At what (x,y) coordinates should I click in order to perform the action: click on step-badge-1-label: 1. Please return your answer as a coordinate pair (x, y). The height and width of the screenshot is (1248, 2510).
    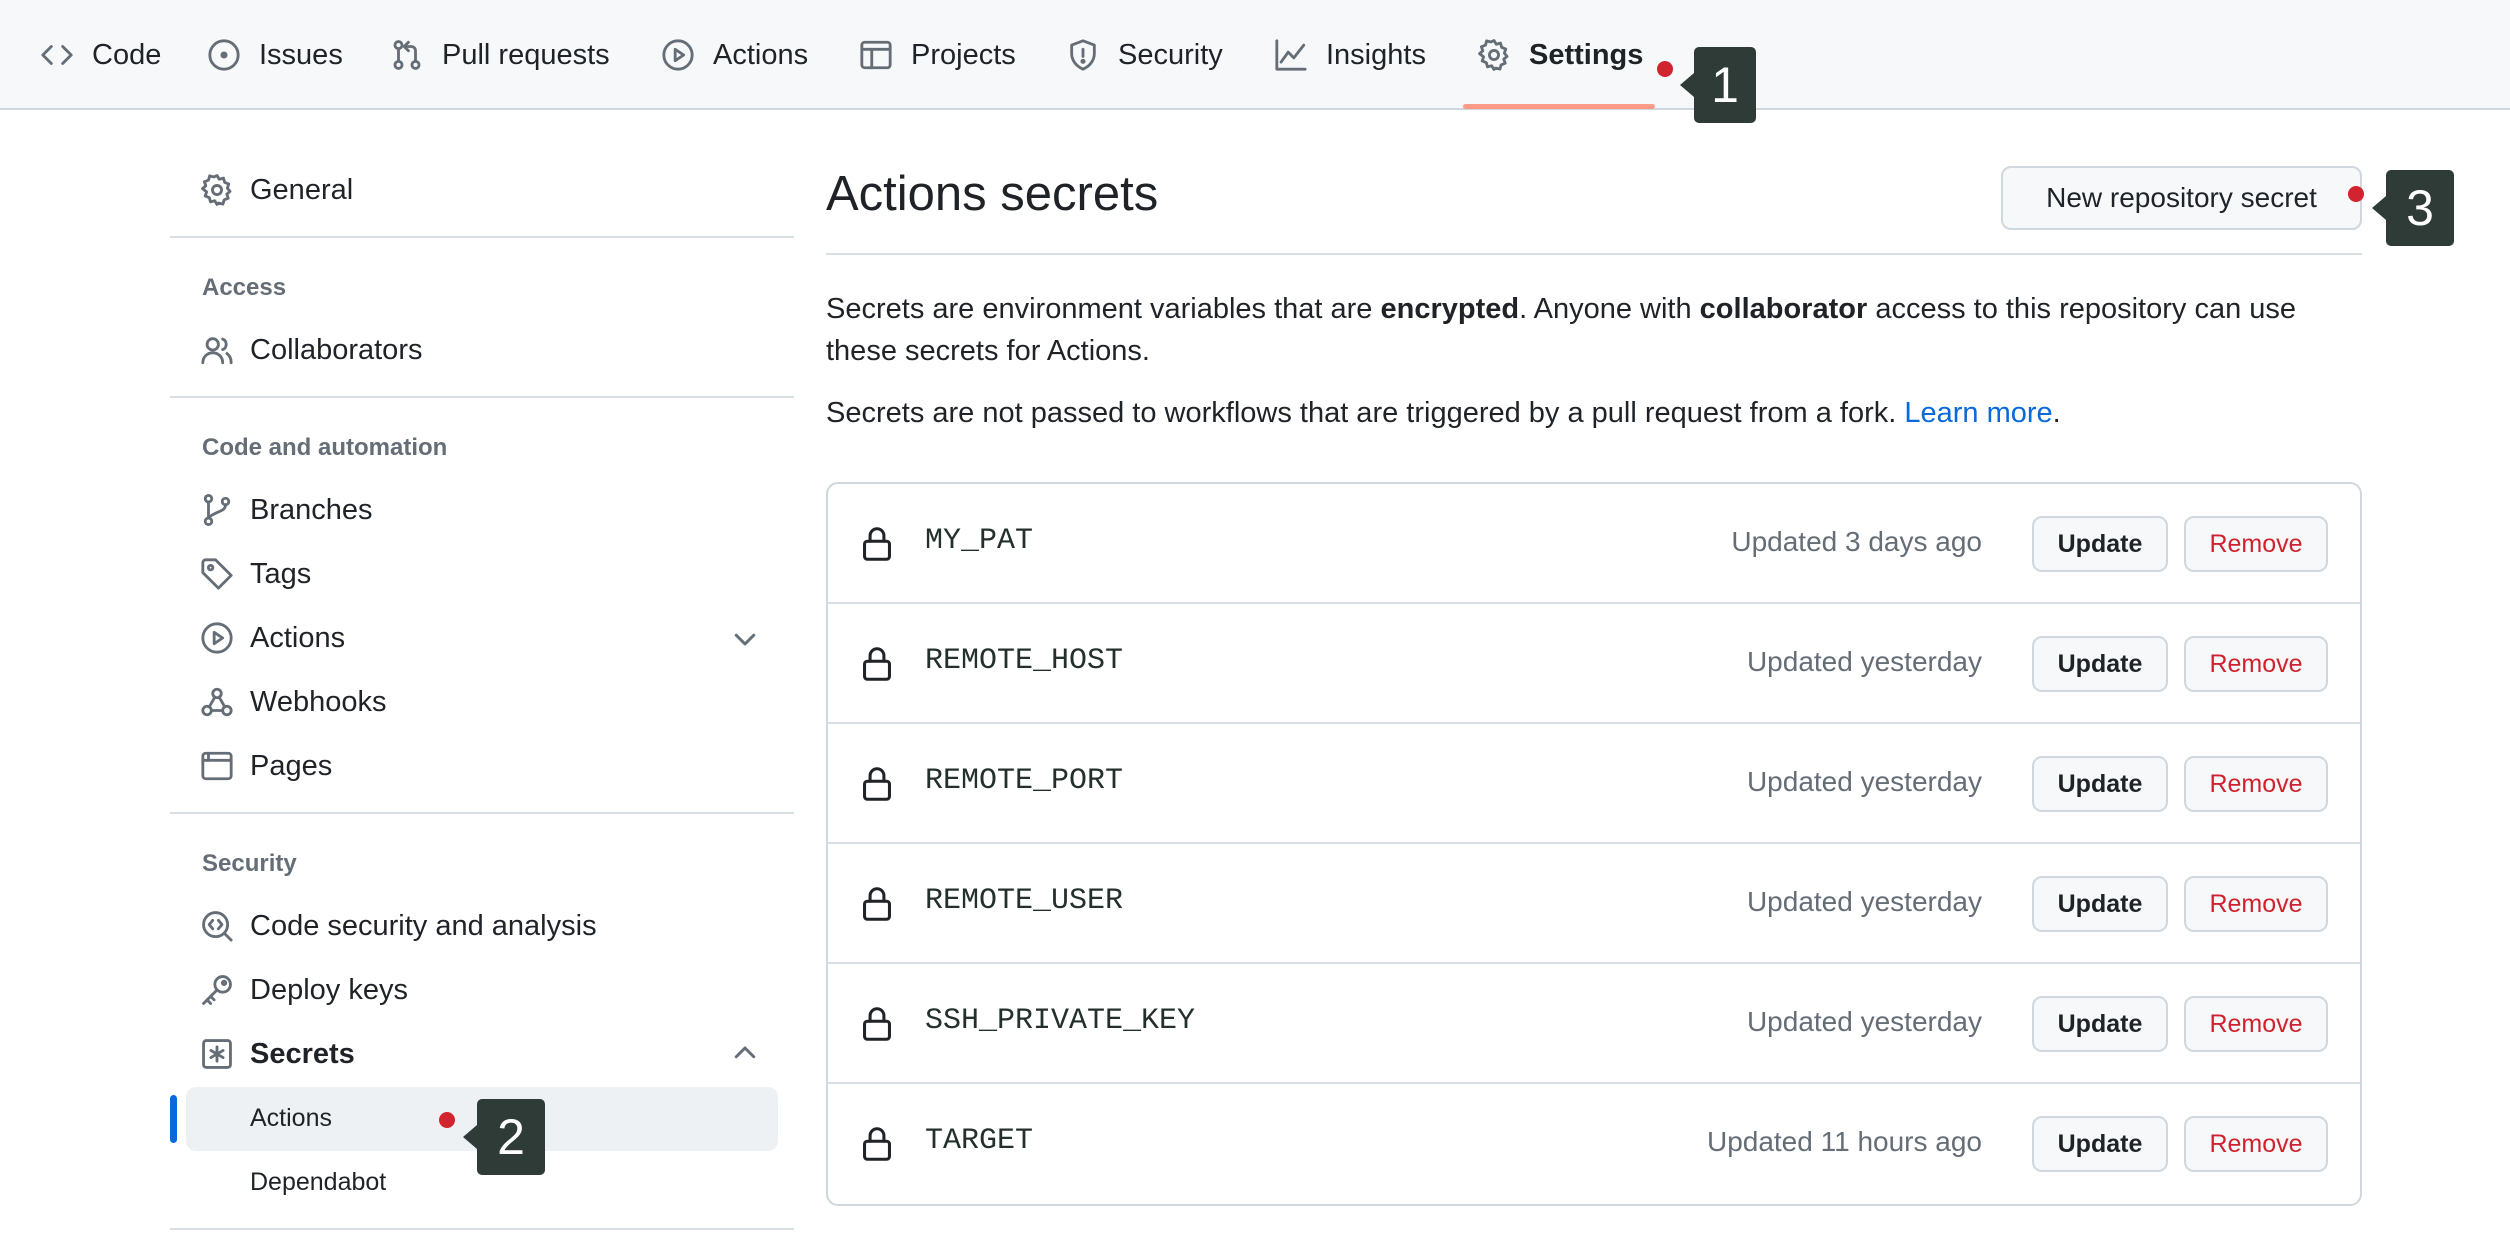
    Looking at the image, I should click on (1725, 85).